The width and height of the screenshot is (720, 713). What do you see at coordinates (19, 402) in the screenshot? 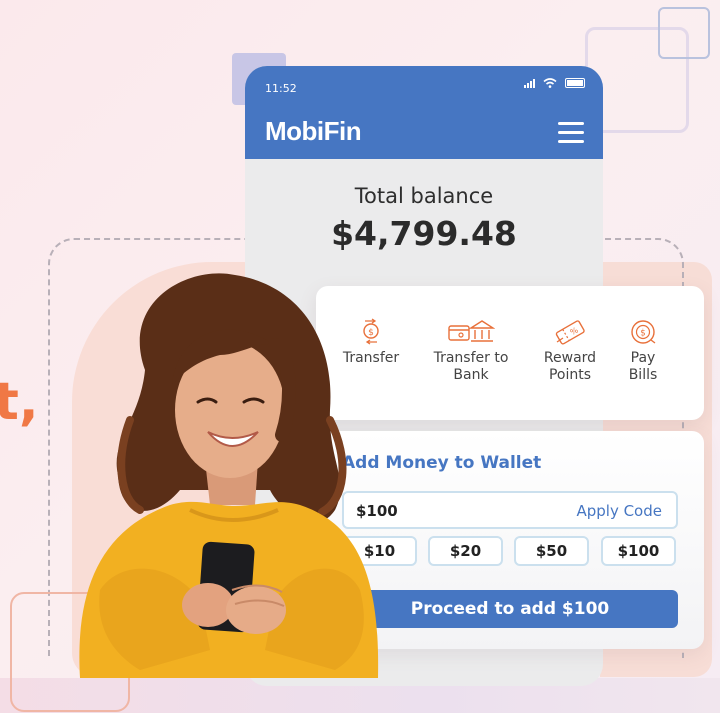
I see `cropped-heading-text: t,` at bounding box center [19, 402].